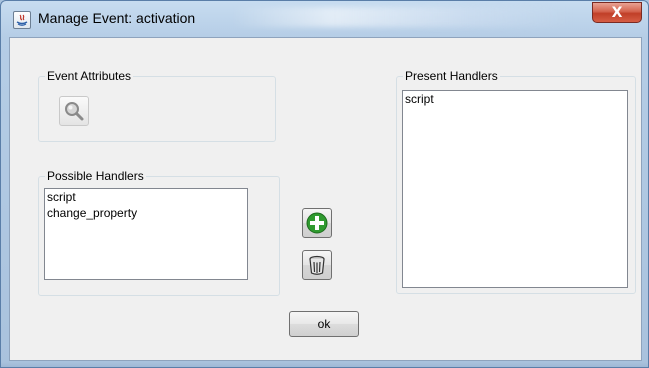  I want to click on java-app-icon, so click(22, 20).